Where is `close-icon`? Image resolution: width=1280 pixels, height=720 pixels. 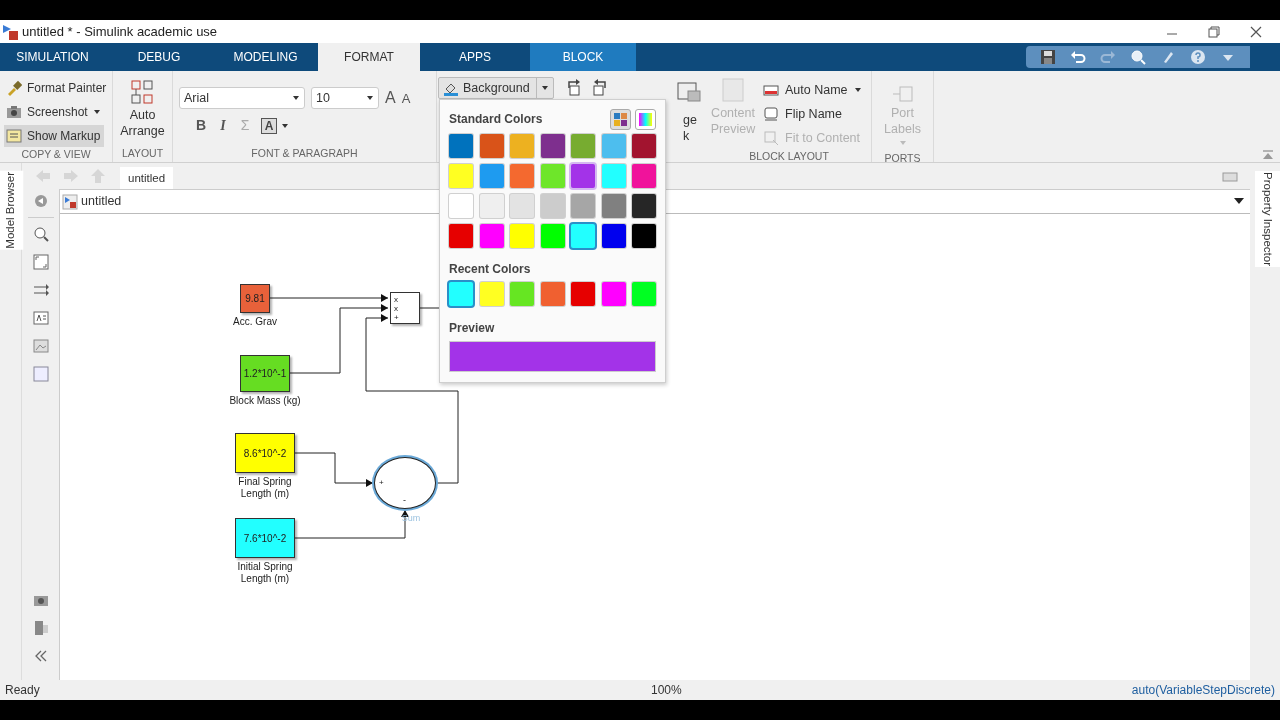
close-icon is located at coordinates (1256, 31).